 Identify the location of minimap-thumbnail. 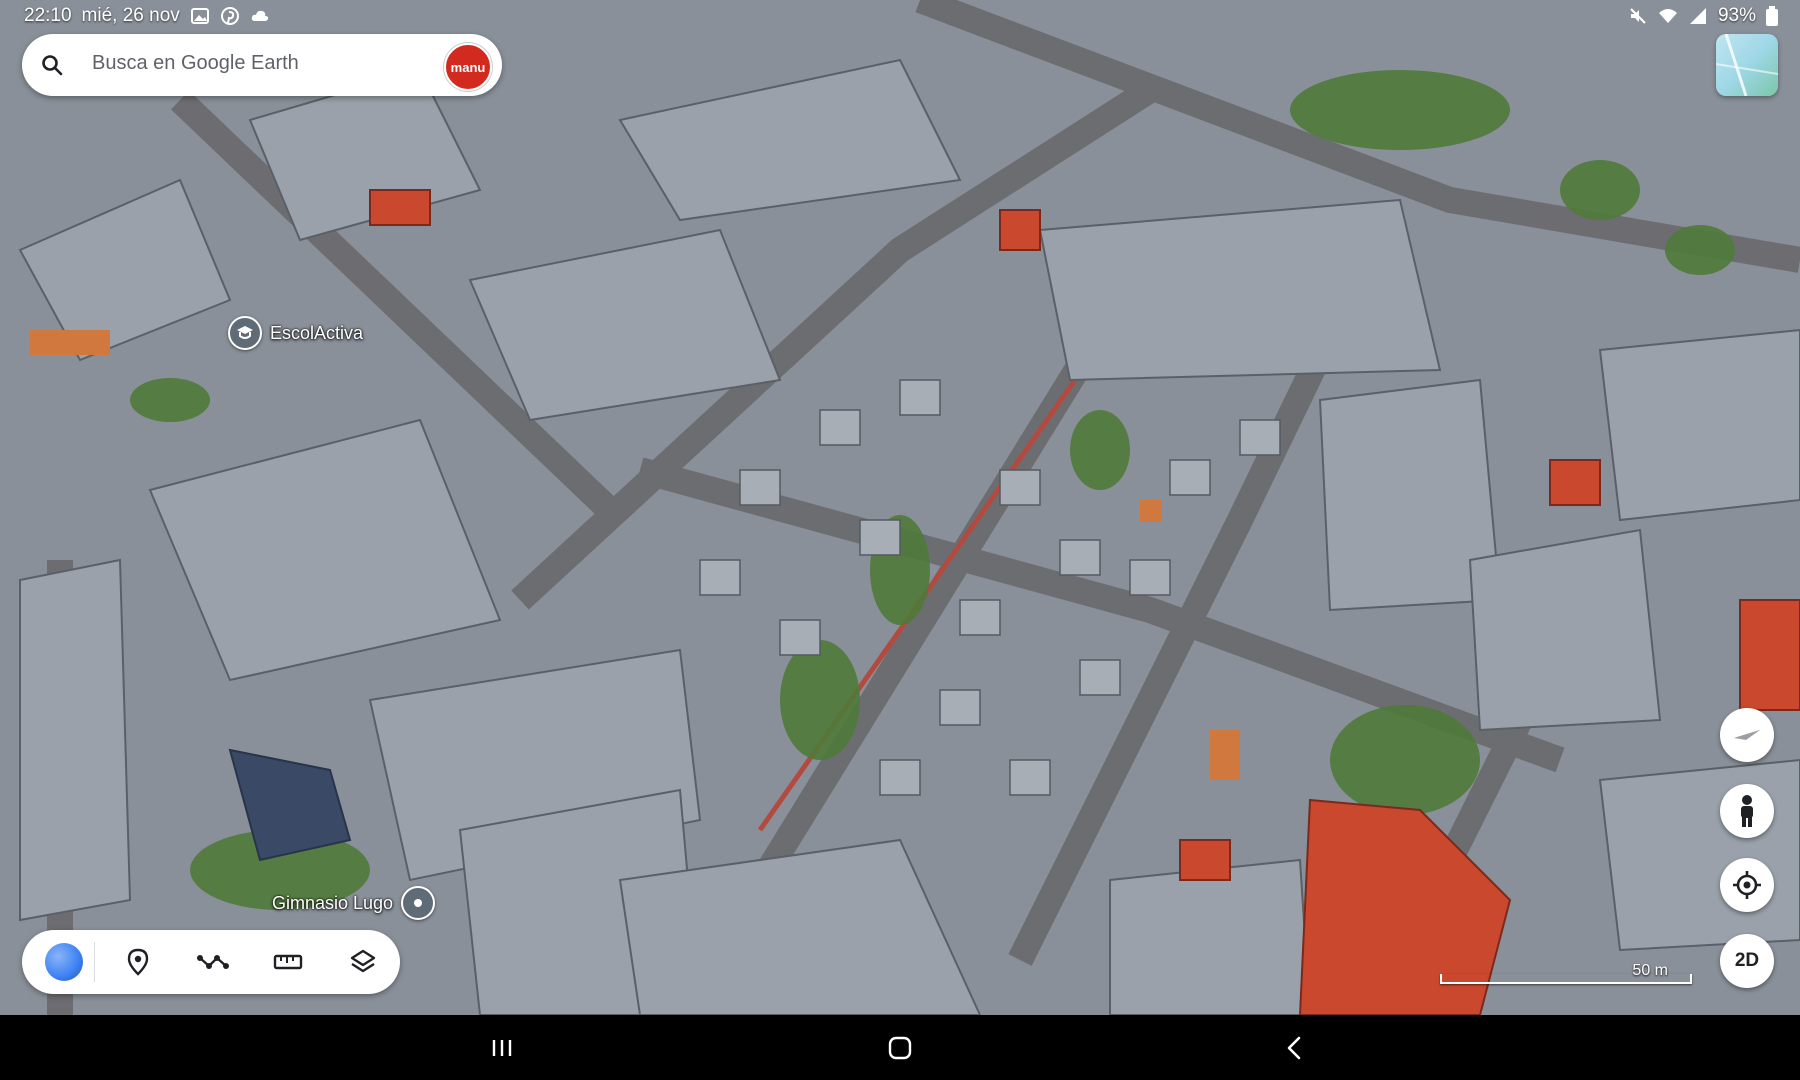
(1747, 65).